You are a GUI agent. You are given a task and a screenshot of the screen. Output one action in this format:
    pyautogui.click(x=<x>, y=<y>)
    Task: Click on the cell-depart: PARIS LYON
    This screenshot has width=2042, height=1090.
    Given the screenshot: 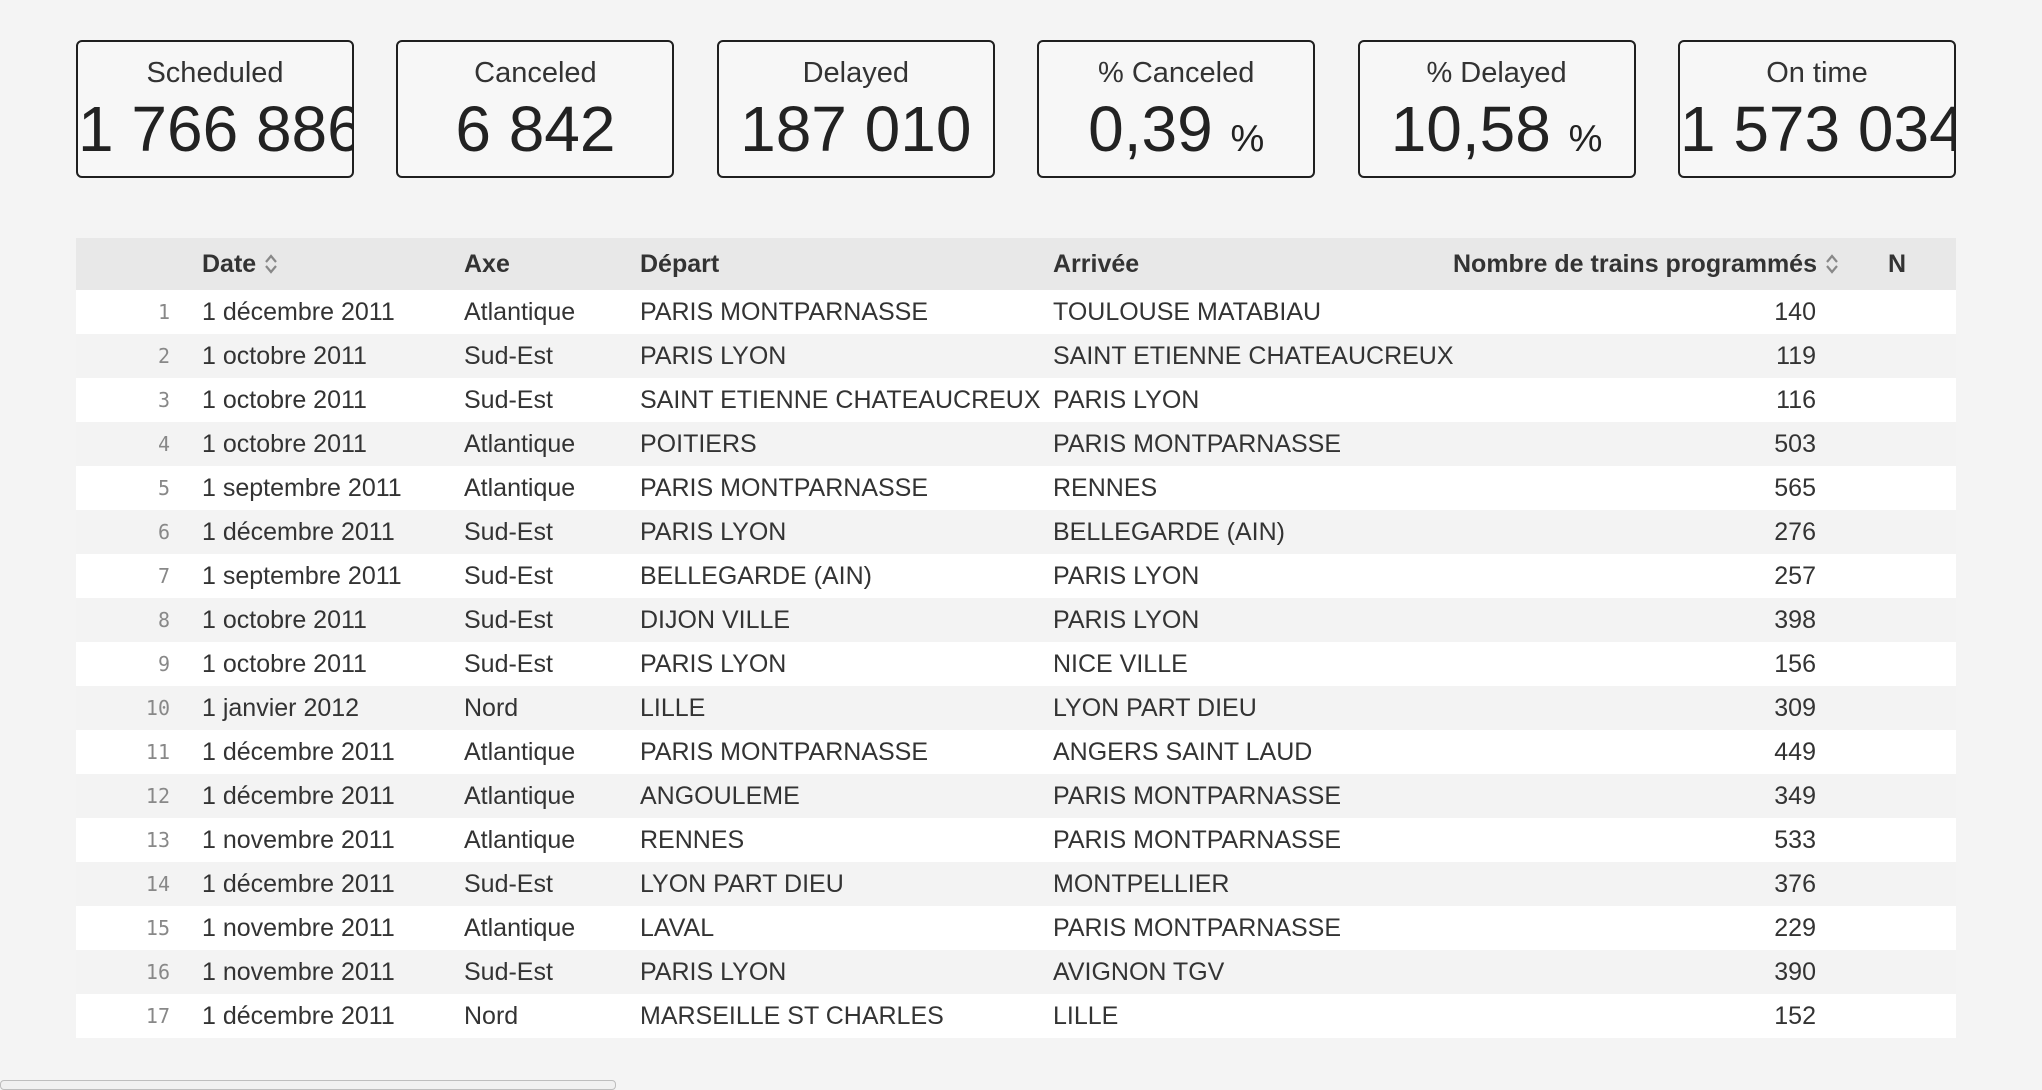 What is the action you would take?
    pyautogui.click(x=846, y=664)
    